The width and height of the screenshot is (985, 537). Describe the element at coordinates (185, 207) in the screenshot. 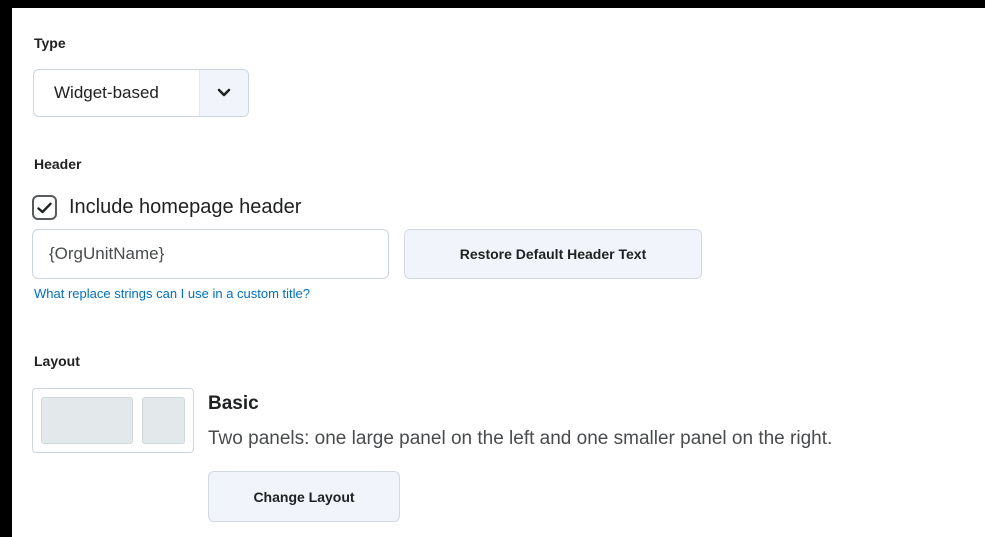

I see `include-header-checkbox-label: Include homepage header` at that location.